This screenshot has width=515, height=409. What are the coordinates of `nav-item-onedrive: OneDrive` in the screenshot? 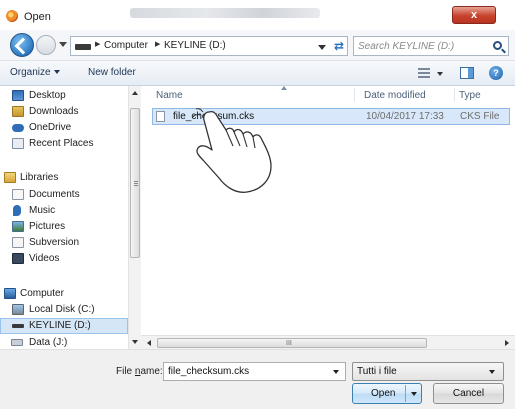 It's located at (64, 128).